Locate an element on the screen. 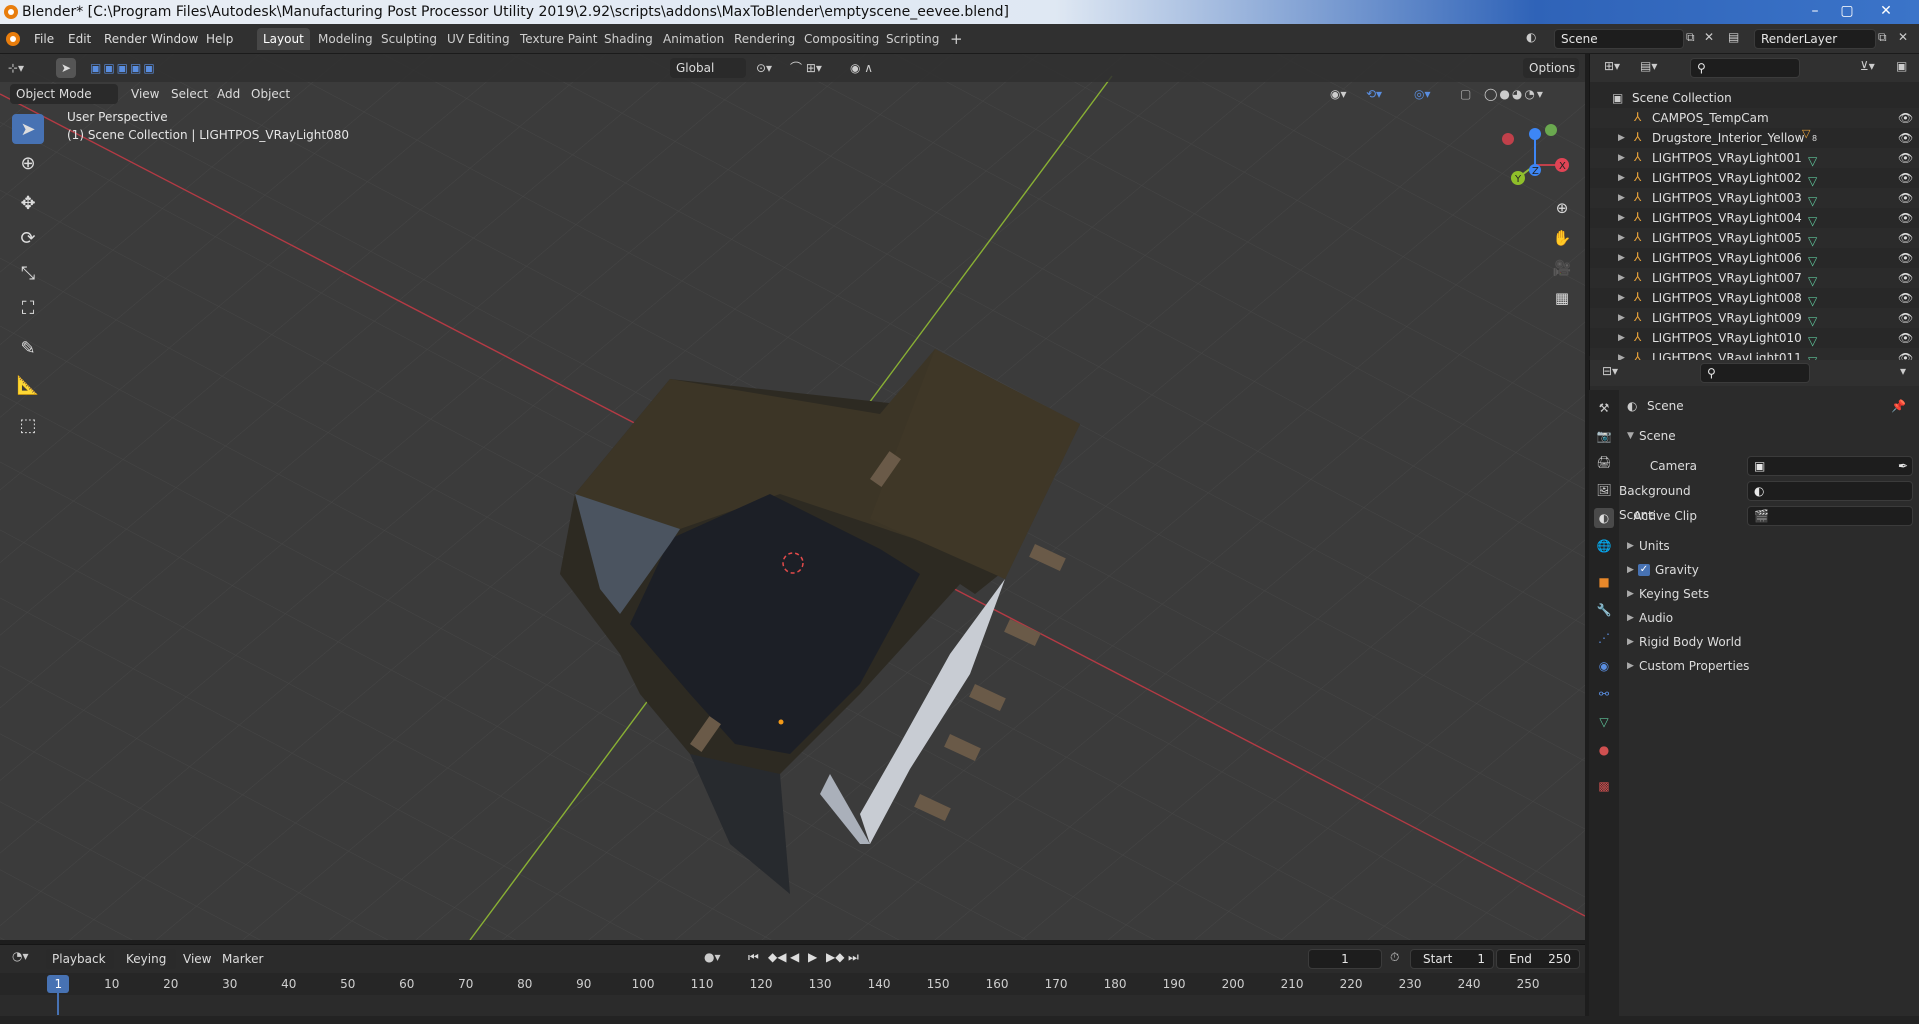 The image size is (1919, 1024). outliner-root: ▣ Scene Collection is located at coordinates (1754, 98).